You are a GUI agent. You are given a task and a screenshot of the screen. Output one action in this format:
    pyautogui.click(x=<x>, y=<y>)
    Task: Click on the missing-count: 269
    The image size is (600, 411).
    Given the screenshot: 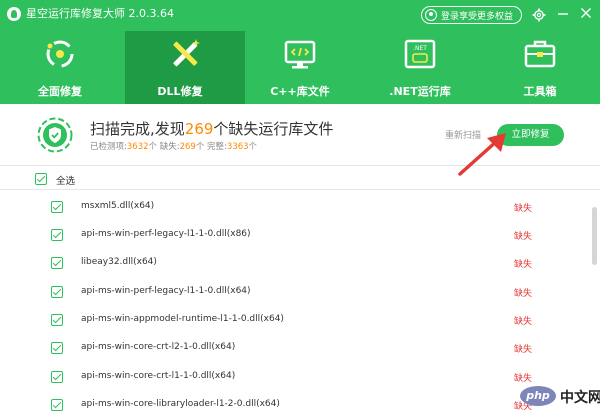 What is the action you would take?
    pyautogui.click(x=187, y=147)
    